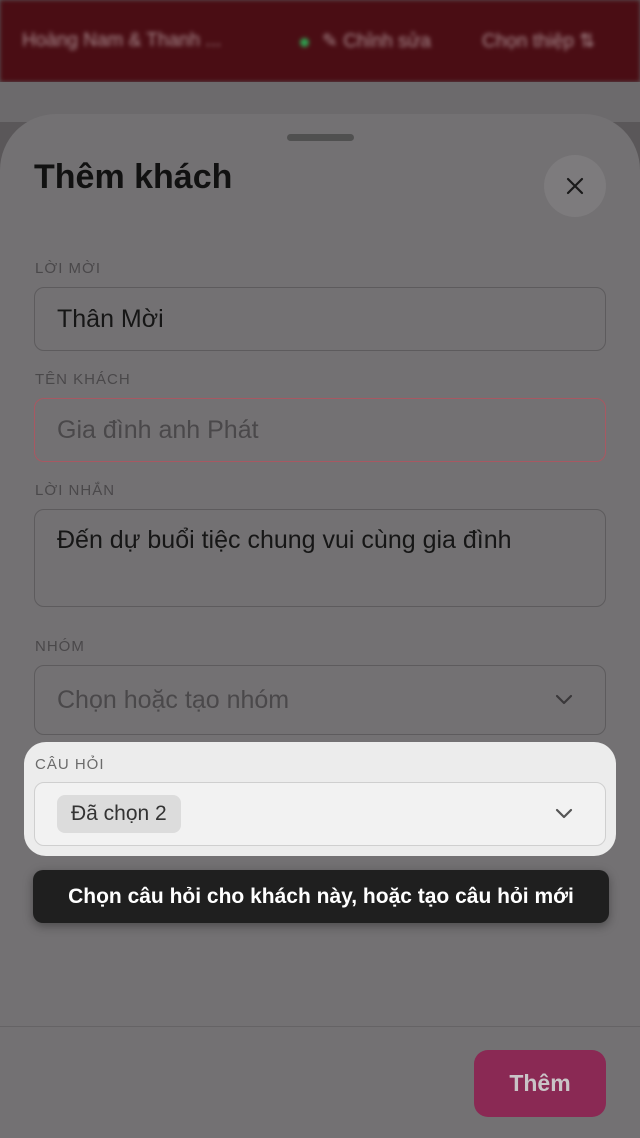 Image resolution: width=640 pixels, height=1138 pixels. Describe the element at coordinates (320, 137) in the screenshot. I see `sheet-drag-handle` at that location.